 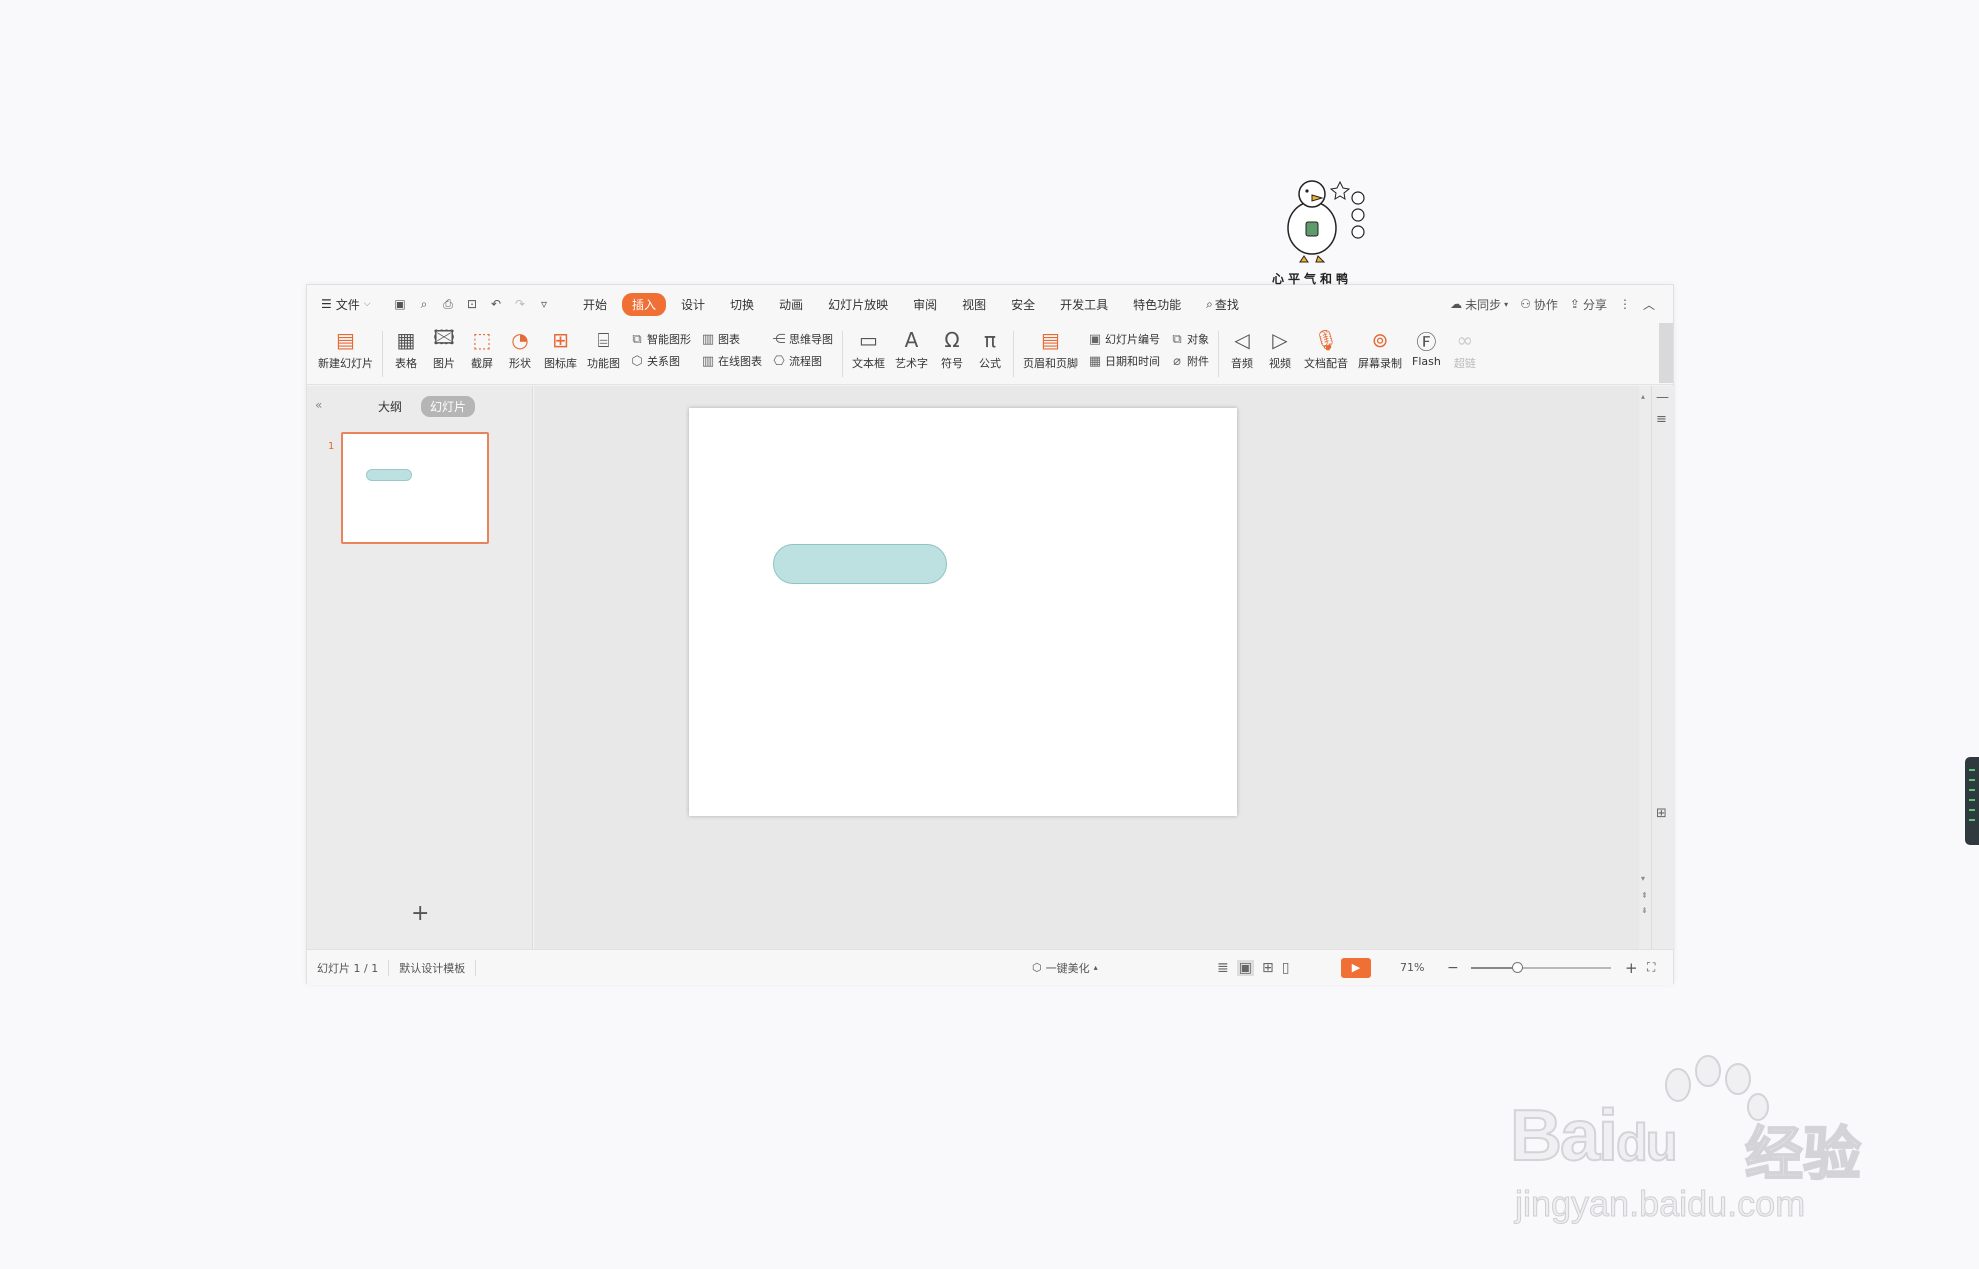 I want to click on wordart-button: A 艺术字, so click(x=911, y=347).